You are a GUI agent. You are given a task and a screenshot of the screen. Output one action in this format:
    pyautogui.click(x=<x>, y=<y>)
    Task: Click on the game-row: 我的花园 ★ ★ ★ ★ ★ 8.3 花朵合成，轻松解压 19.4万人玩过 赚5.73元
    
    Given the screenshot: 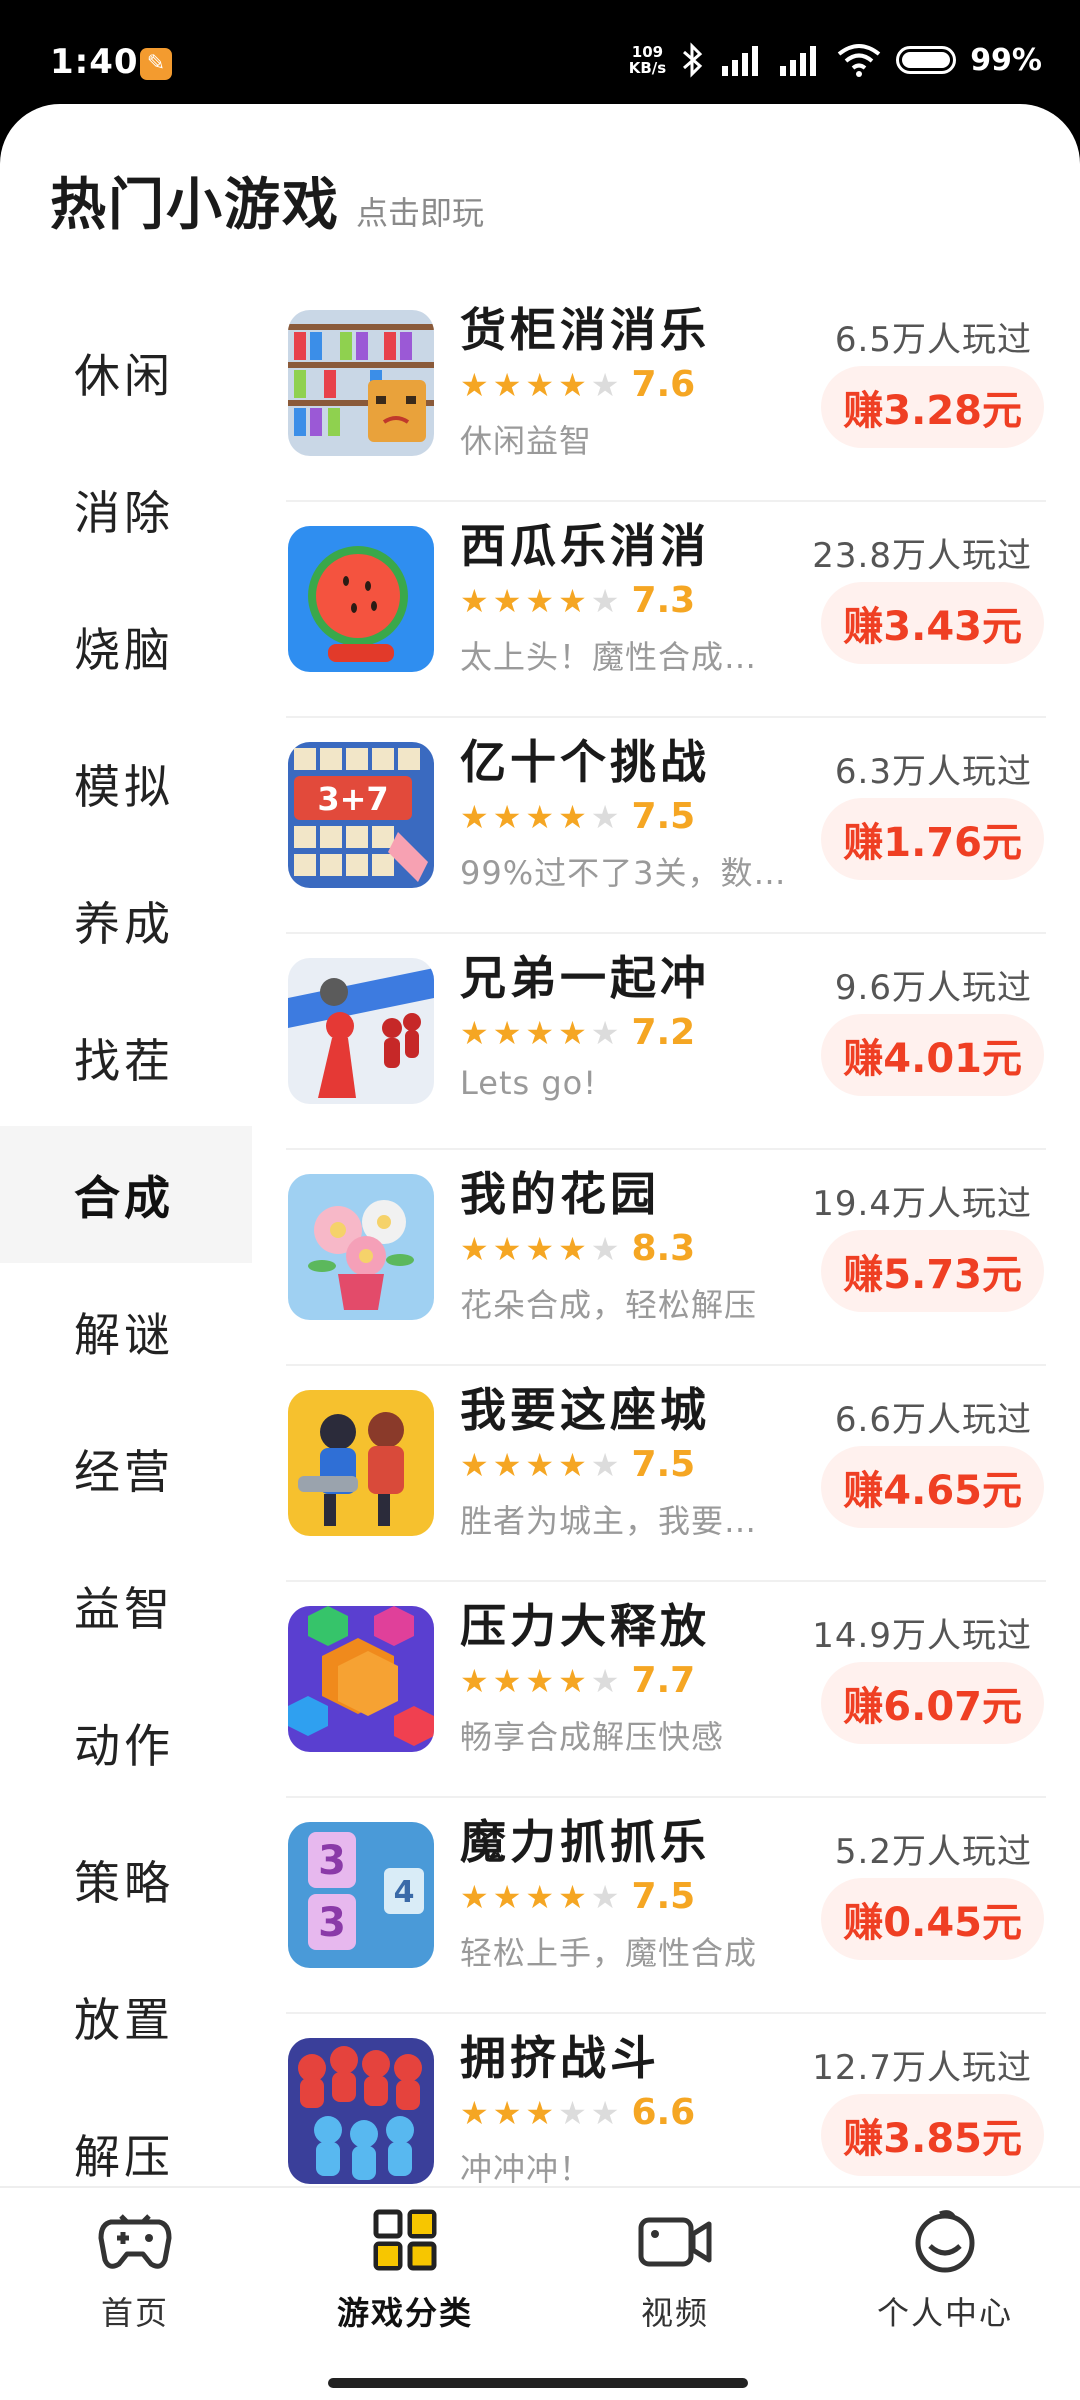 What is the action you would take?
    pyautogui.click(x=666, y=1258)
    